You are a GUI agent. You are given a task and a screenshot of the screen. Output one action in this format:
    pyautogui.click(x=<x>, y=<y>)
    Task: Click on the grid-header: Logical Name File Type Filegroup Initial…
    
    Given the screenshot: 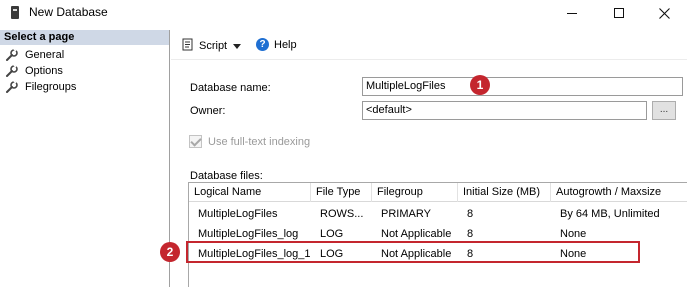 What is the action you would take?
    pyautogui.click(x=438, y=192)
    